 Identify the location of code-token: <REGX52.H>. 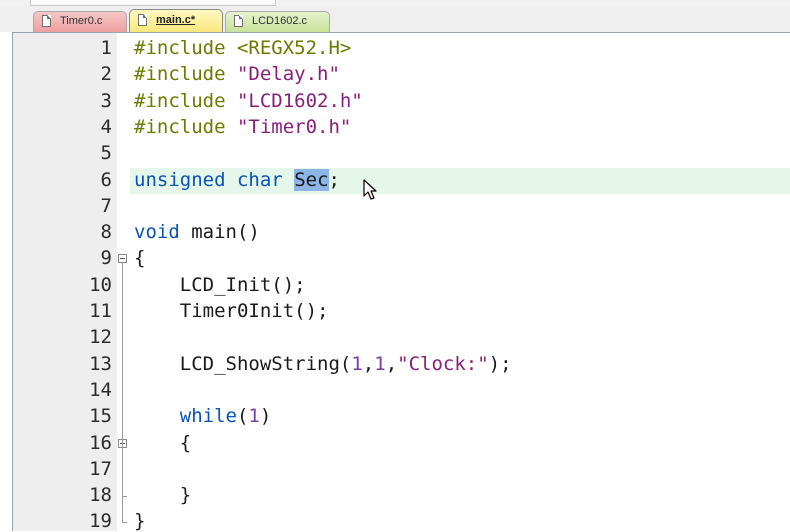
(294, 48).